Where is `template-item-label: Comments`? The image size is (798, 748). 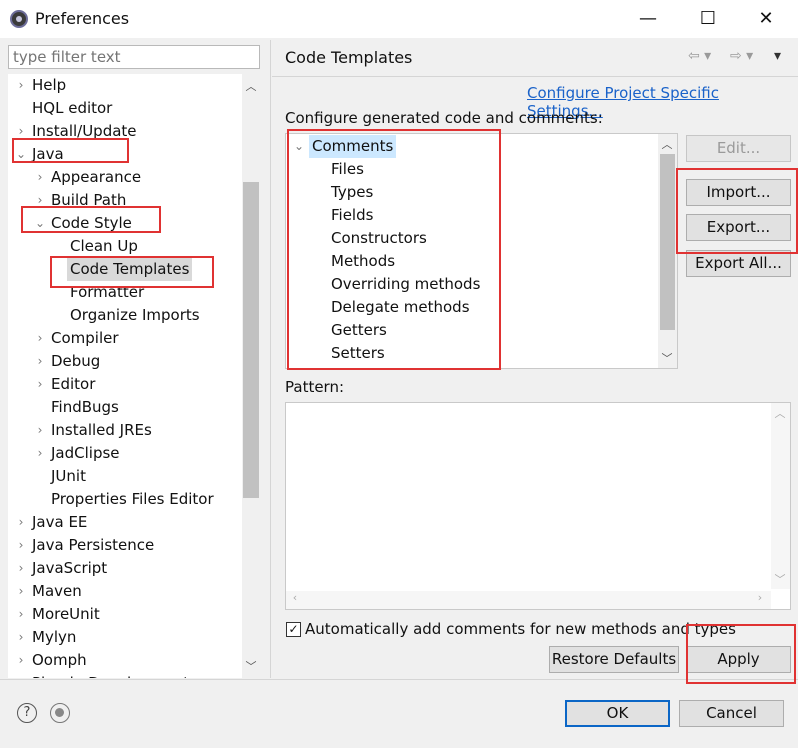
template-item-label: Comments is located at coordinates (353, 146).